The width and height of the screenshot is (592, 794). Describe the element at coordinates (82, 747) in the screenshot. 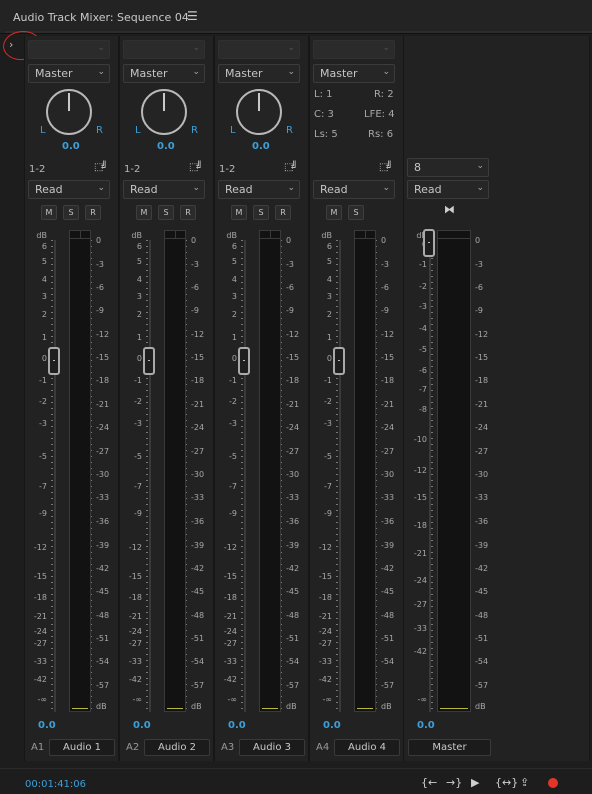

I see `track-name-field: Audio 1` at that location.